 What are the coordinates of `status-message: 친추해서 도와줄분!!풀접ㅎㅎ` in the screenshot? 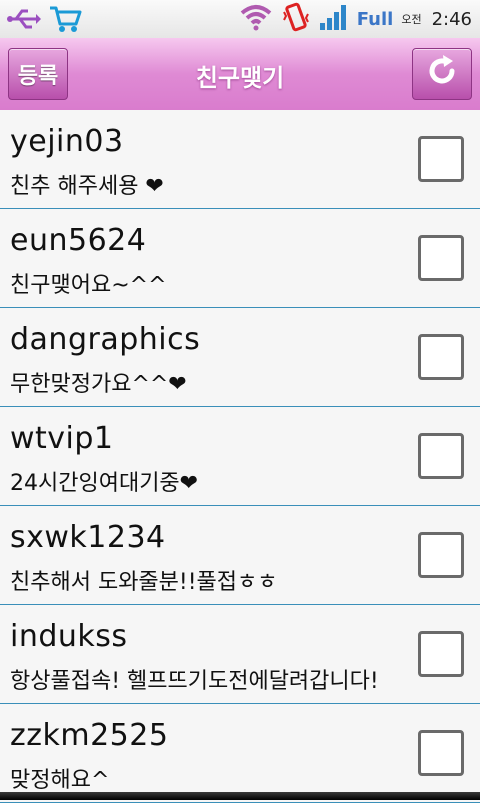 It's located at (144, 582).